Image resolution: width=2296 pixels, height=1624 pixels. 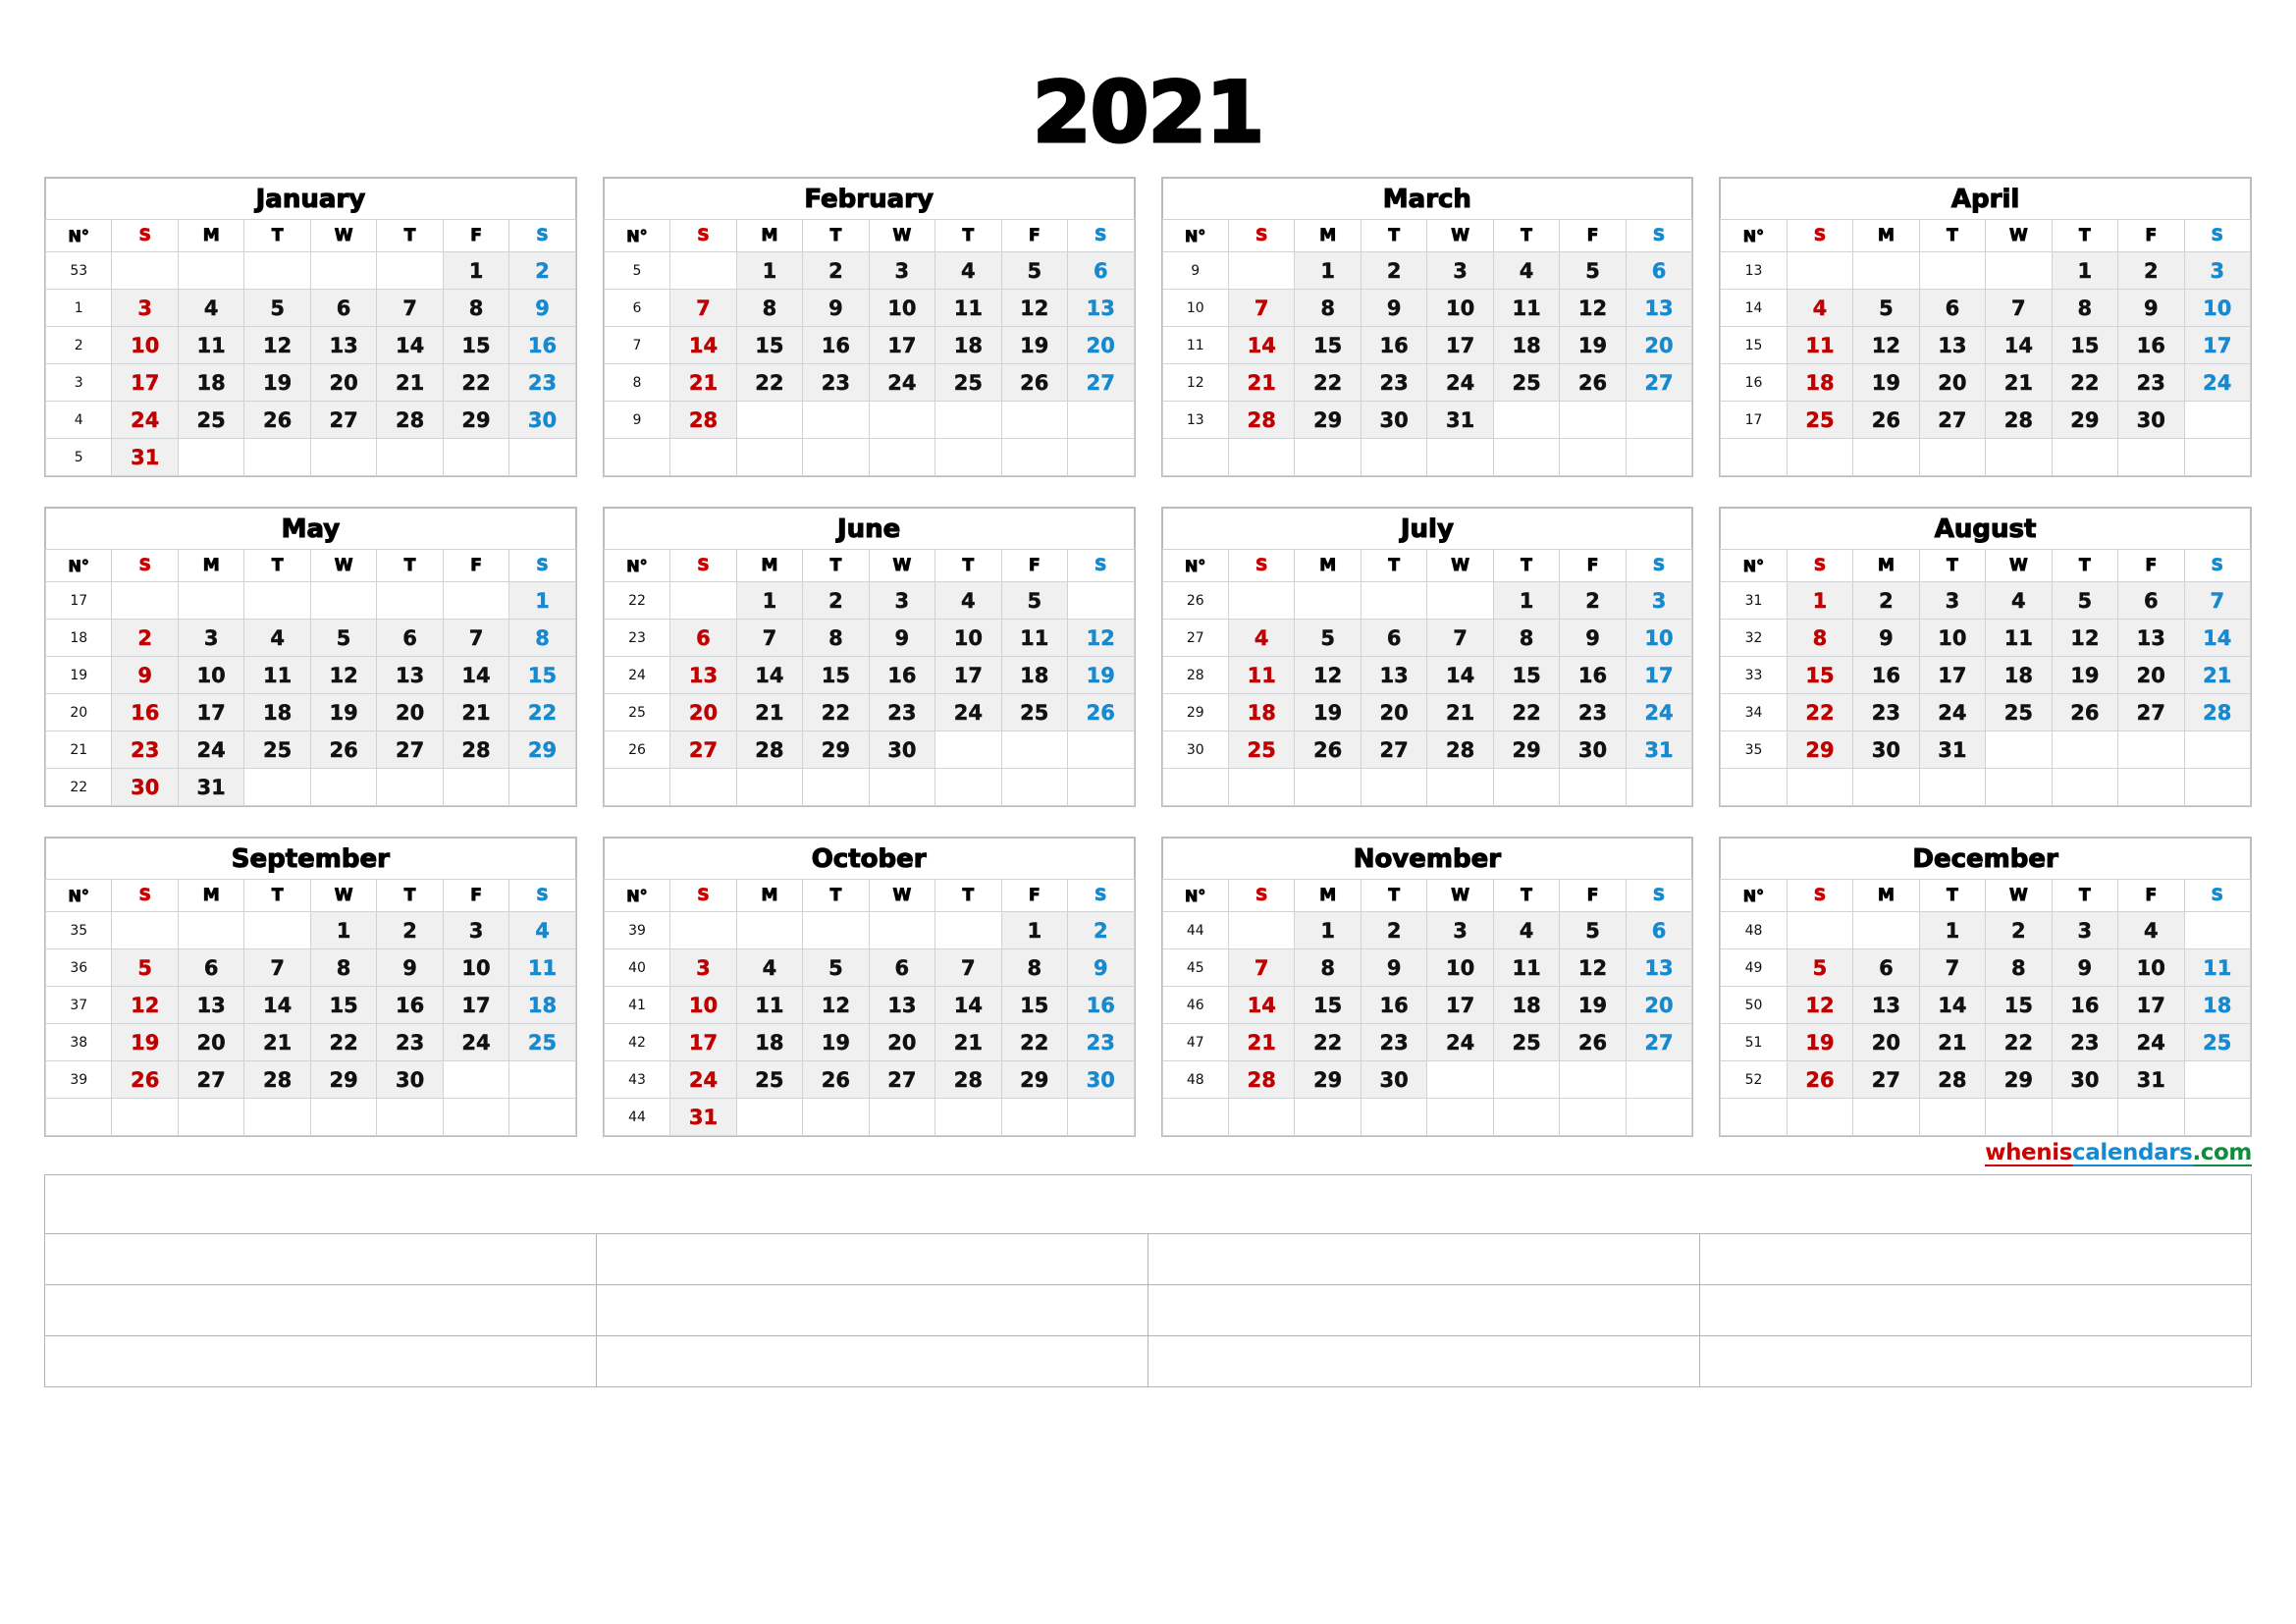 What do you see at coordinates (1261, 638) in the screenshot?
I see `day-cell: 4` at bounding box center [1261, 638].